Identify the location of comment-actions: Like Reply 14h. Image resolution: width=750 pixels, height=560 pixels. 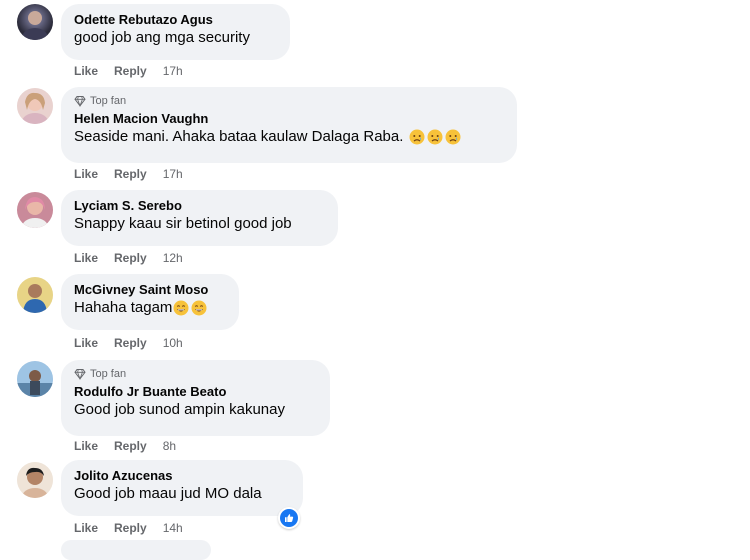
(128, 528).